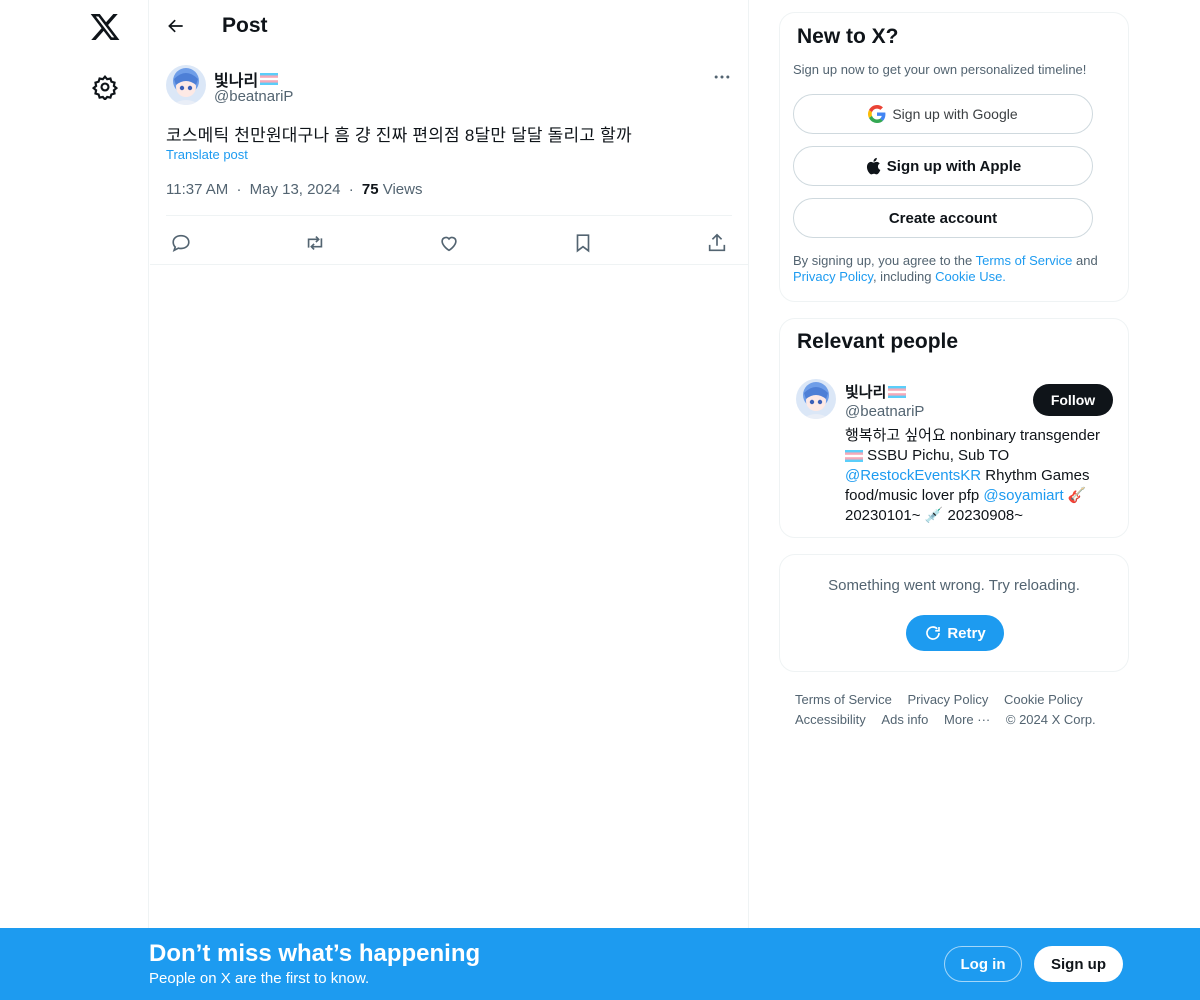 The height and width of the screenshot is (1000, 1200). I want to click on banner-title: Don’t miss what’s happening, so click(315, 953).